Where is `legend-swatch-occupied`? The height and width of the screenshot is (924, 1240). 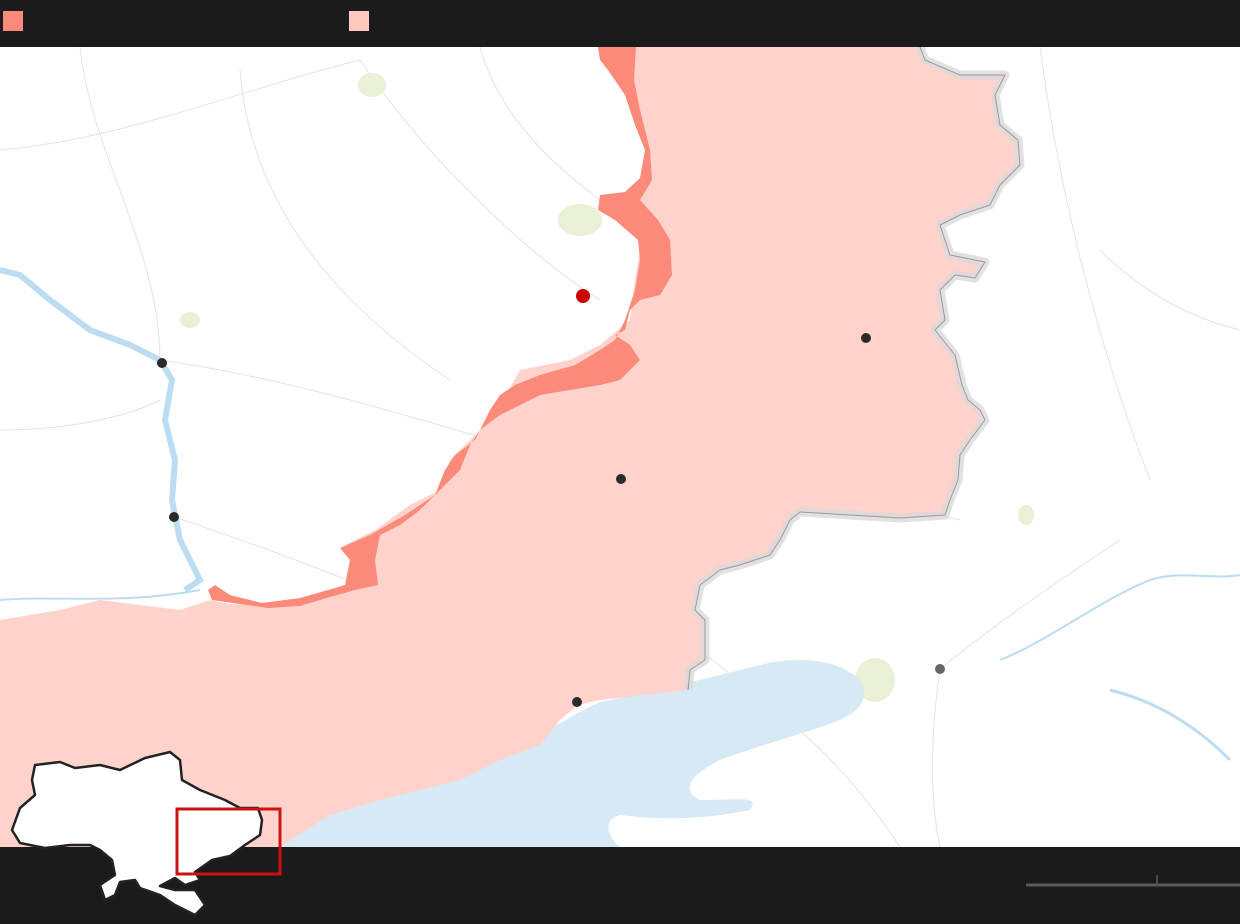
legend-swatch-occupied is located at coordinates (359, 21).